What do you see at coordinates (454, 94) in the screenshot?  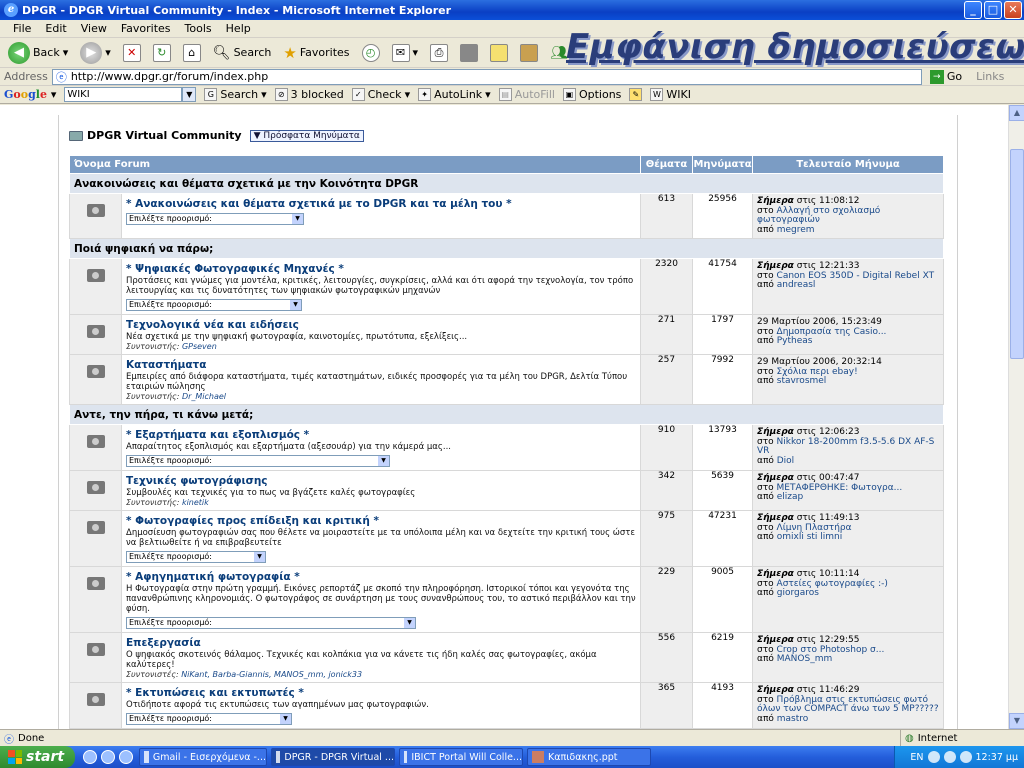 I see `autolink-button: ✦ AutoLink ▾` at bounding box center [454, 94].